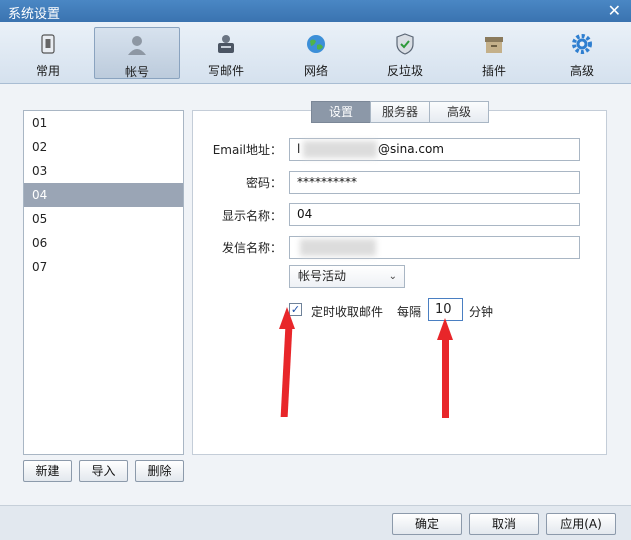  What do you see at coordinates (34, 14) in the screenshot?
I see `window-title: 系统设置` at bounding box center [34, 14].